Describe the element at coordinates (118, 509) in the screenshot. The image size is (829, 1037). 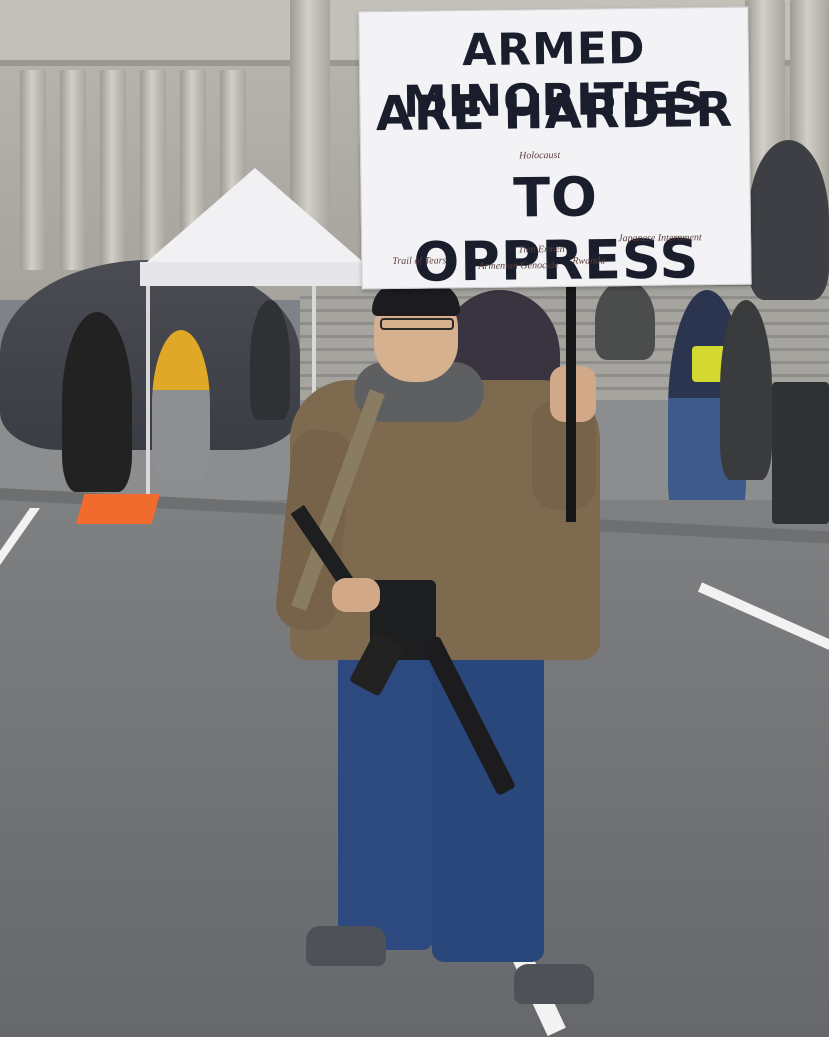
I see `traffic-cone` at that location.